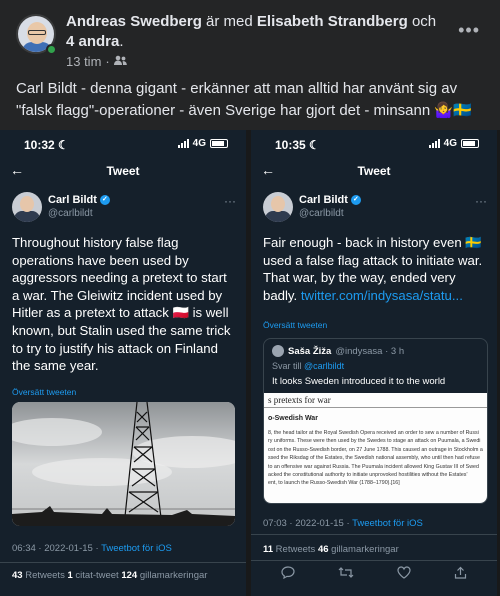 Image resolution: width=500 pixels, height=596 pixels. What do you see at coordinates (469, 30) in the screenshot?
I see `more-options-icon: •••` at bounding box center [469, 30].